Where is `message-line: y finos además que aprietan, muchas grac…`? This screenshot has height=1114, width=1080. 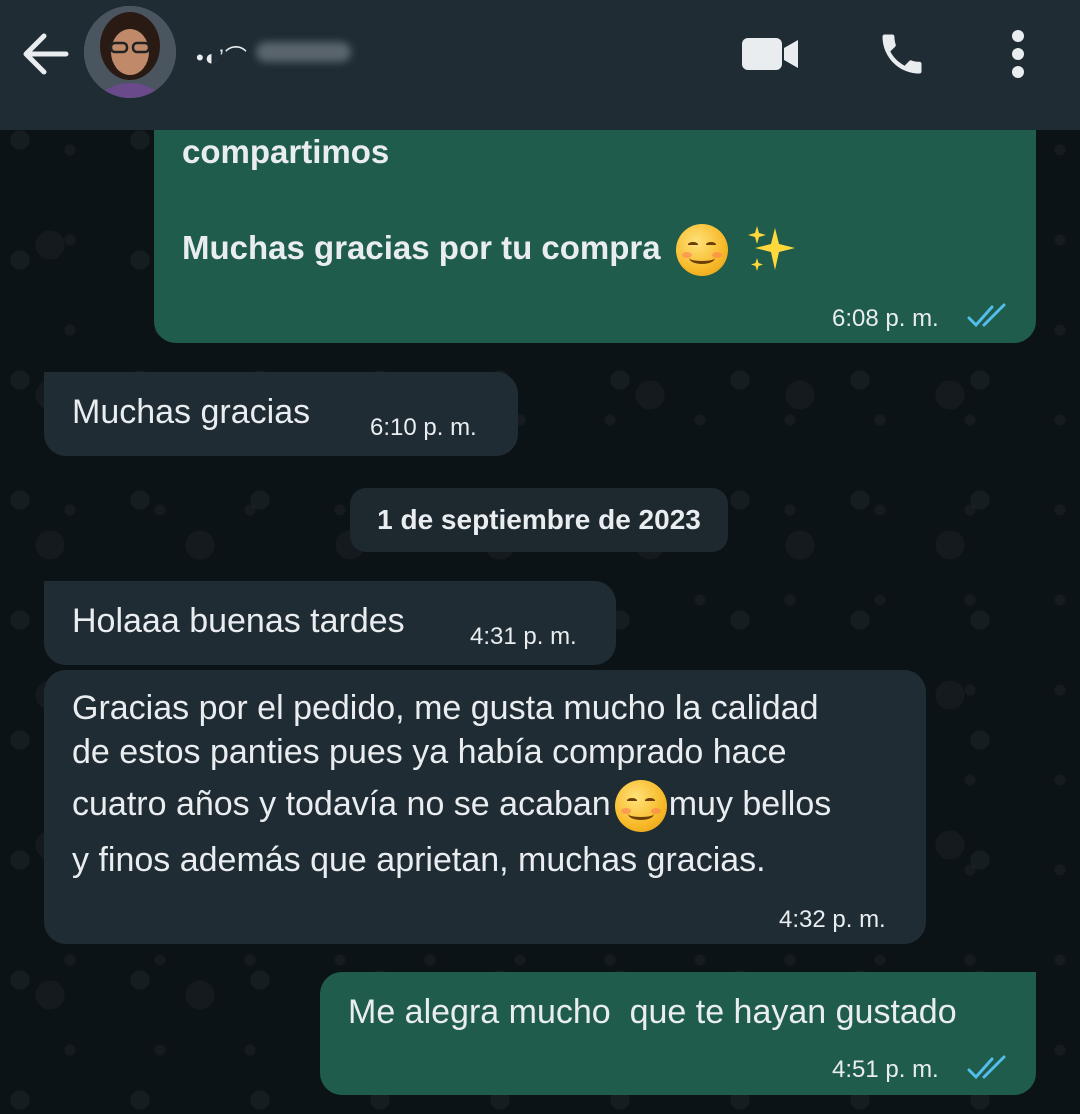 message-line: y finos además que aprietan, muchas grac… is located at coordinates (419, 860).